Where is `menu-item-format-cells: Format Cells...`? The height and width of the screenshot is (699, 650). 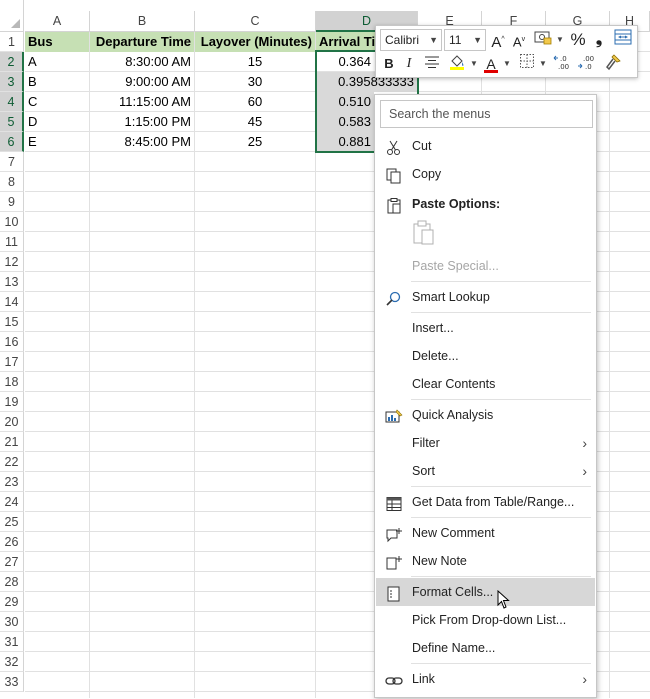 menu-item-format-cells: Format Cells... is located at coordinates (485, 592).